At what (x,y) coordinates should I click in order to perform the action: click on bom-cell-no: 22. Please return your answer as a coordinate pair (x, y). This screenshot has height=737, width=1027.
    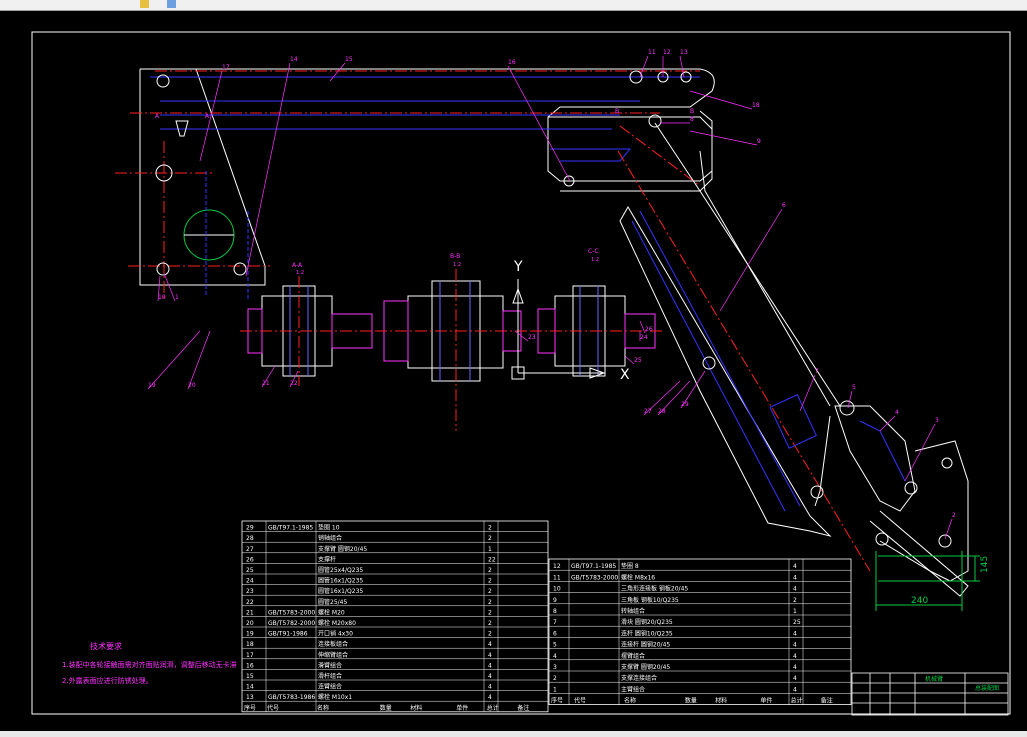
    Looking at the image, I should click on (250, 602).